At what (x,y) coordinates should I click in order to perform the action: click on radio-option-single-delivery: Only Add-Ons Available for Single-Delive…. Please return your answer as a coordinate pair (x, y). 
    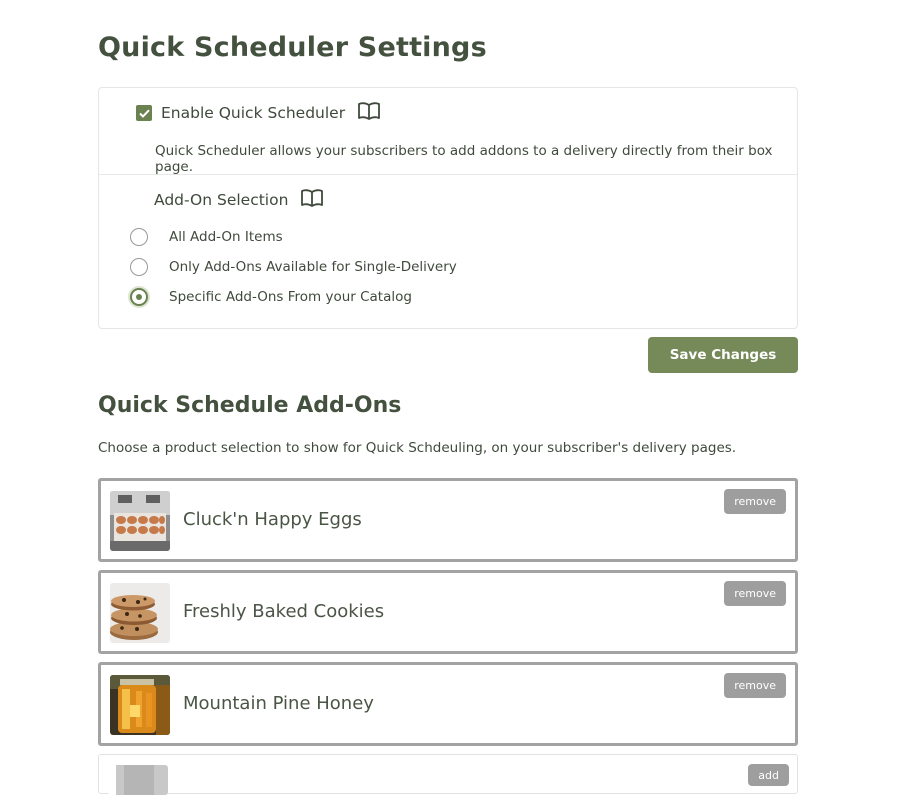
    Looking at the image, I should click on (293, 267).